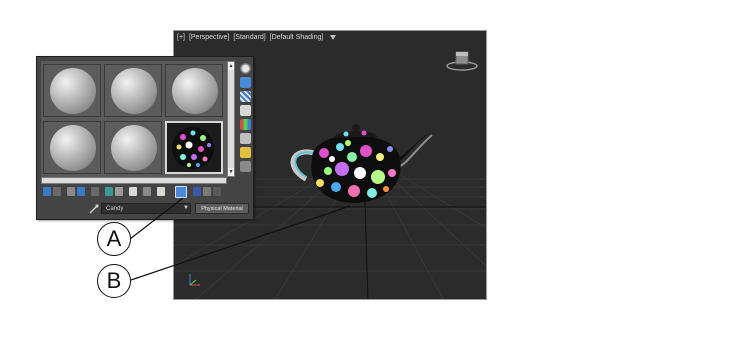 The width and height of the screenshot is (748, 337). Describe the element at coordinates (114, 239) in the screenshot. I see `callout-a: A` at that location.